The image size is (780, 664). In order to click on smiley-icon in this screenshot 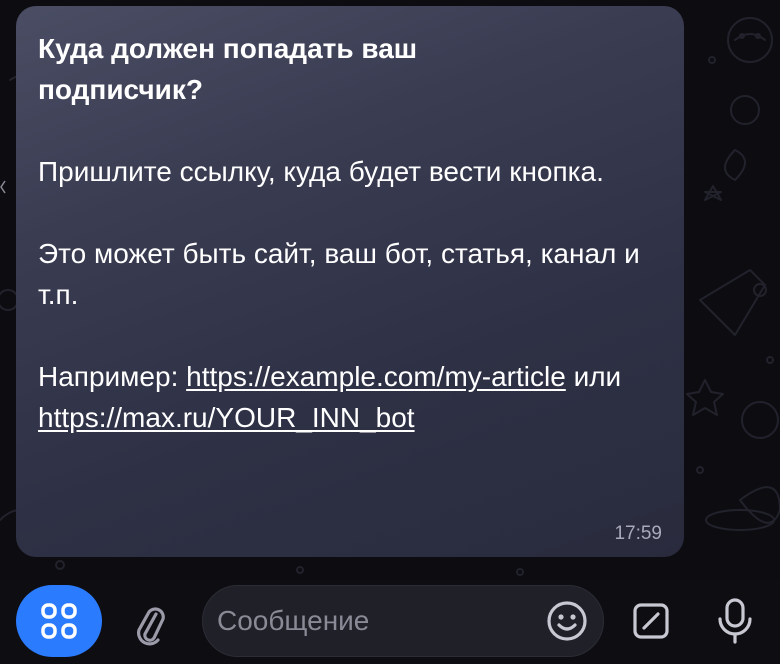, I will do `click(567, 621)`.